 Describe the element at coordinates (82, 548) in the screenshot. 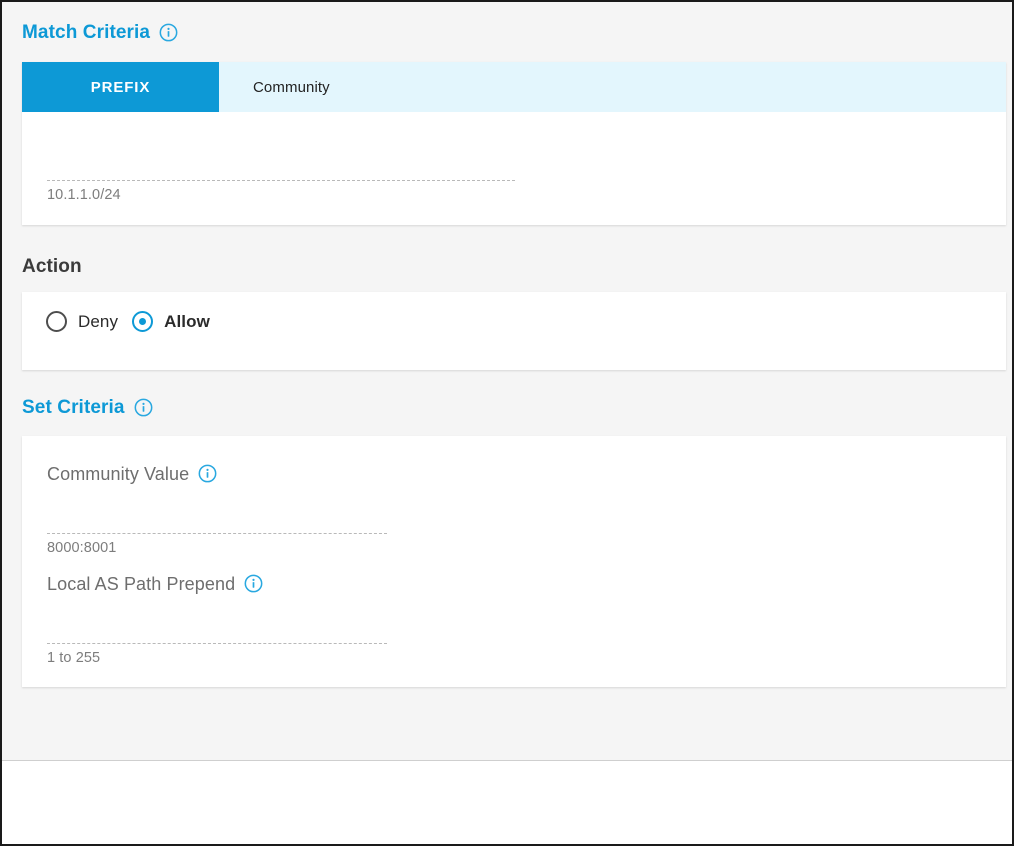

I see `community-value-hint: 8000:8001` at that location.